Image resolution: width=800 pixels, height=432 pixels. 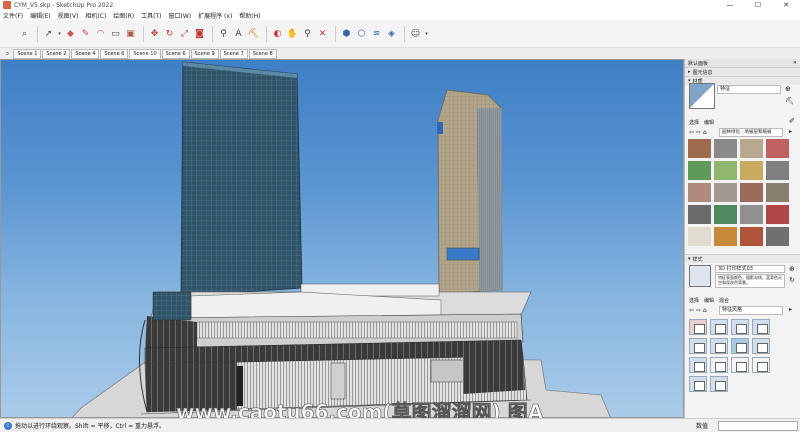 I want to click on tray-close-icon: ✕, so click(x=795, y=63).